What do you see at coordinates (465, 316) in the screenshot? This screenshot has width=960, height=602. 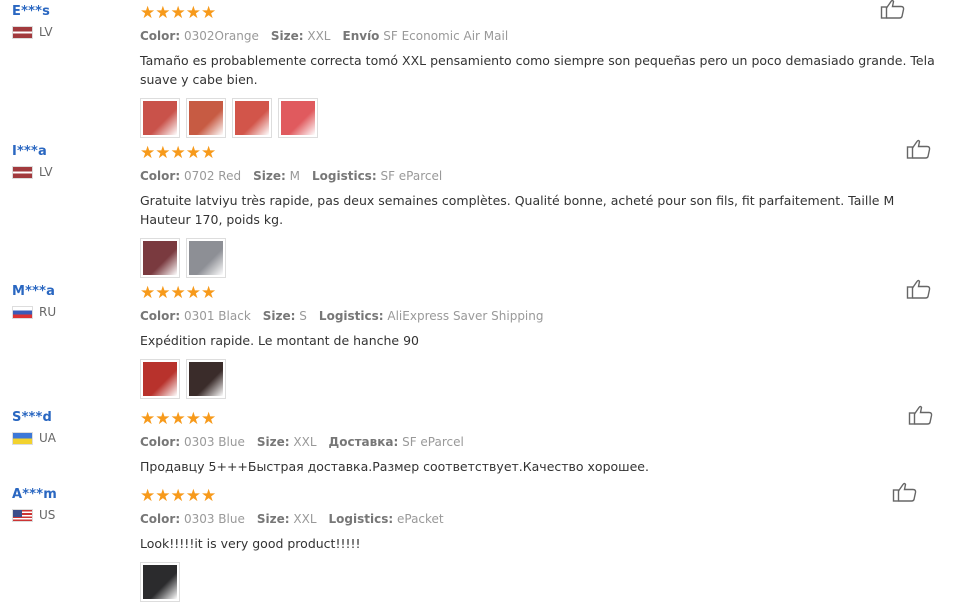 I see `shipping-value: AliExpress Saver Shipping` at bounding box center [465, 316].